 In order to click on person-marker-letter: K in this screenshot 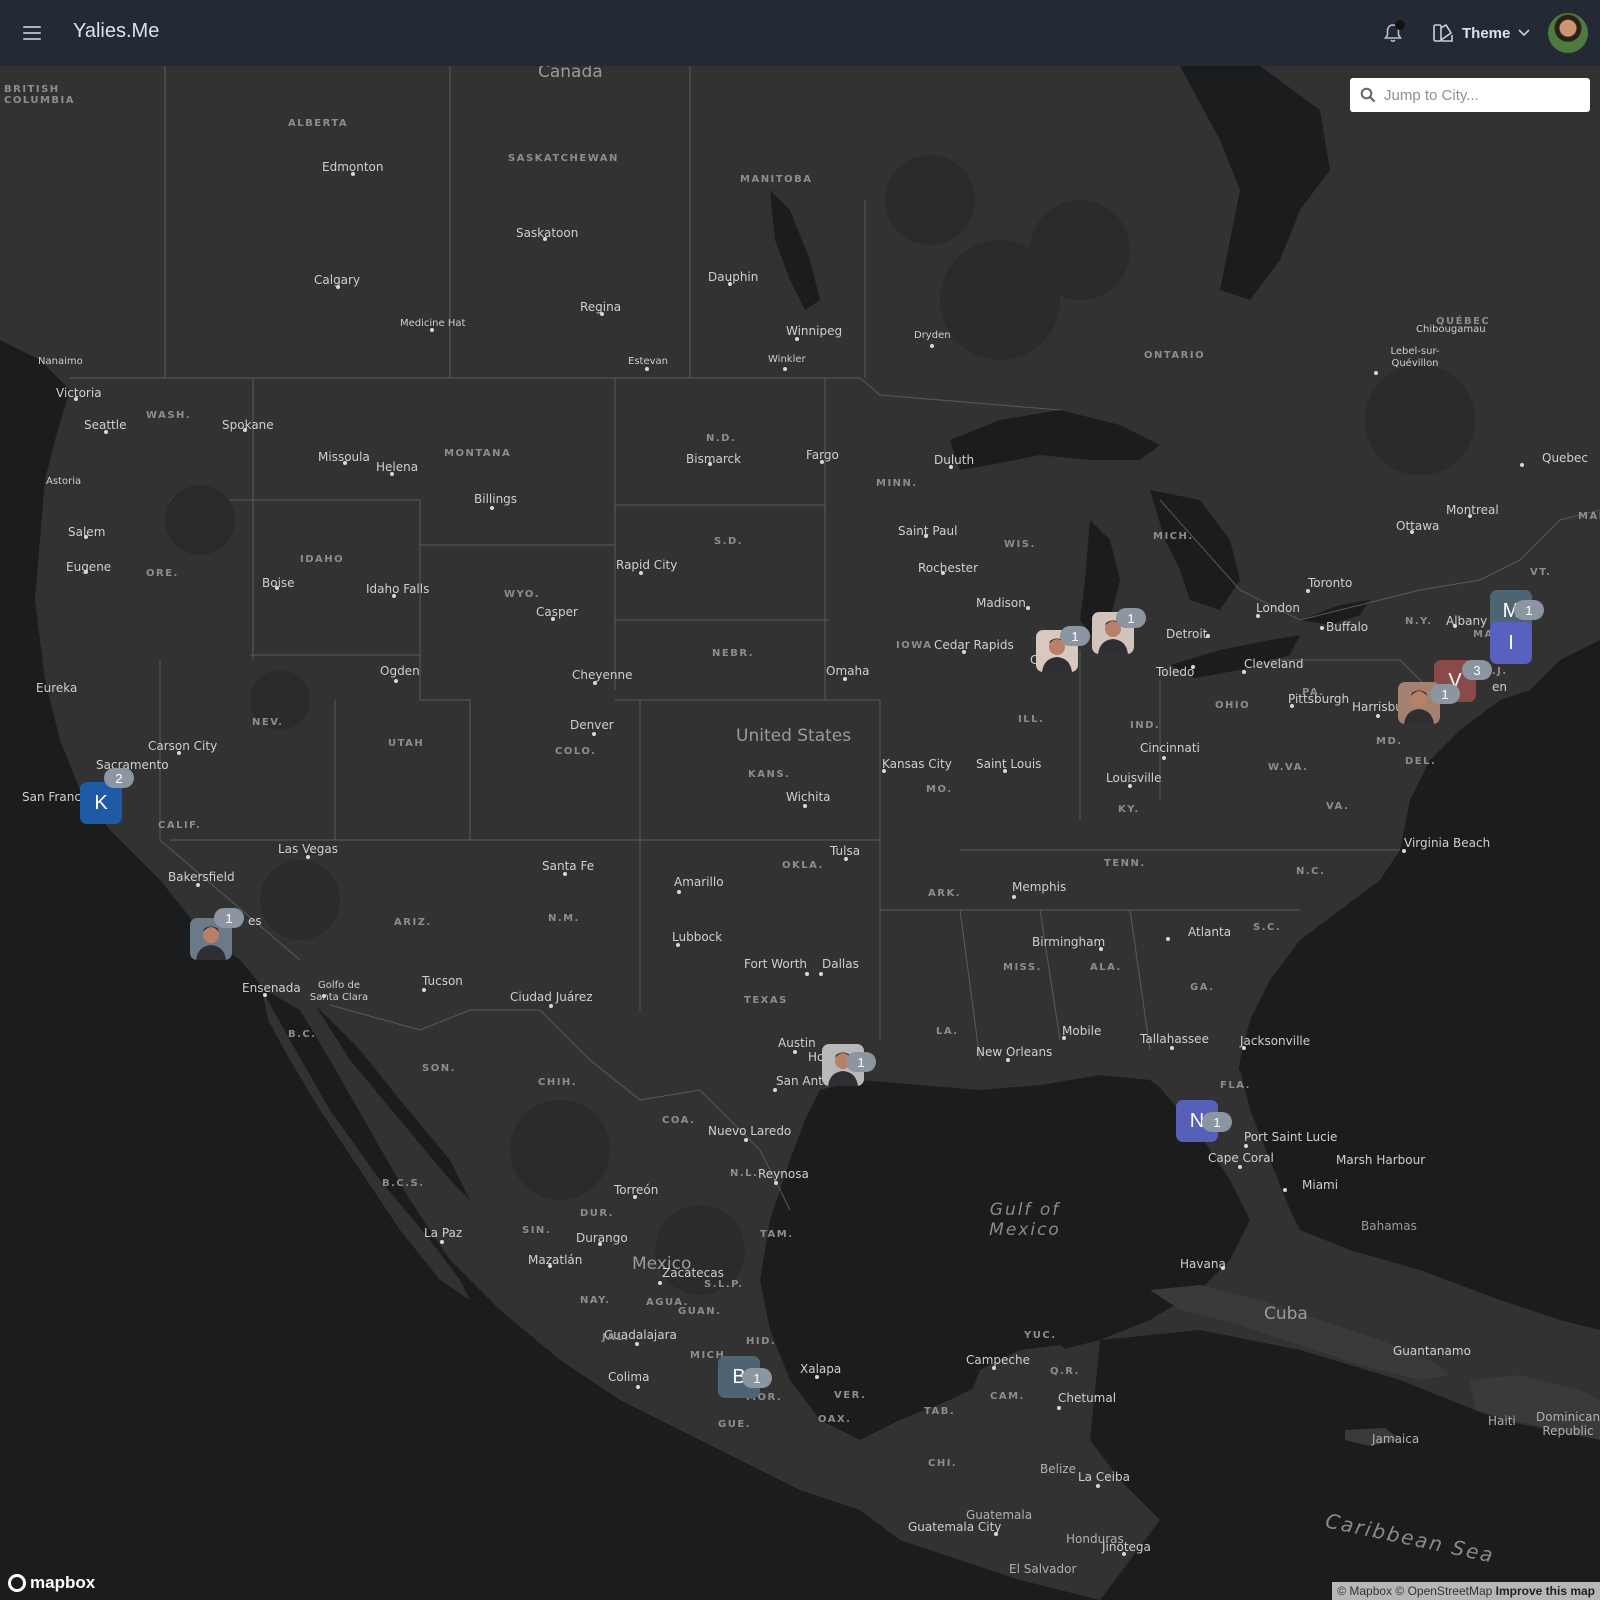, I will do `click(101, 803)`.